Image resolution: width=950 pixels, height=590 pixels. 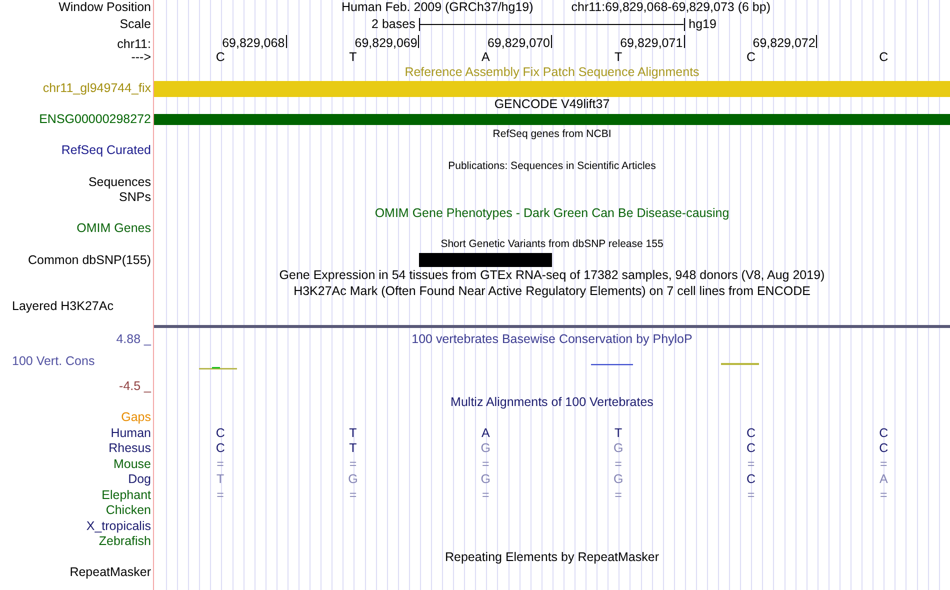 What do you see at coordinates (552, 275) in the screenshot?
I see `track-title: Gene Expression in 54 tissues from GTEx RNA-seq of 17382 samples, 948 donors (V8, Aug 2019)` at bounding box center [552, 275].